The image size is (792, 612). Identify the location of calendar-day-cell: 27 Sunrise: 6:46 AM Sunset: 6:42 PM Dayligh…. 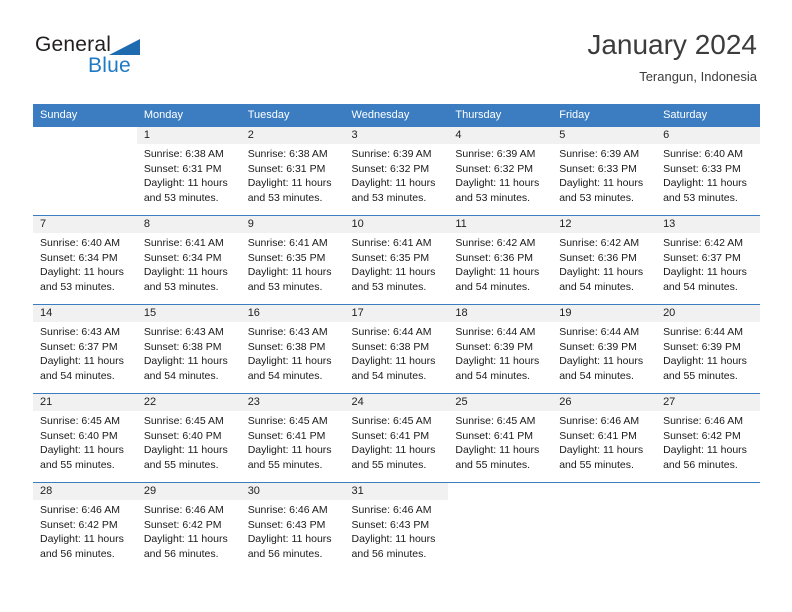
(708, 438).